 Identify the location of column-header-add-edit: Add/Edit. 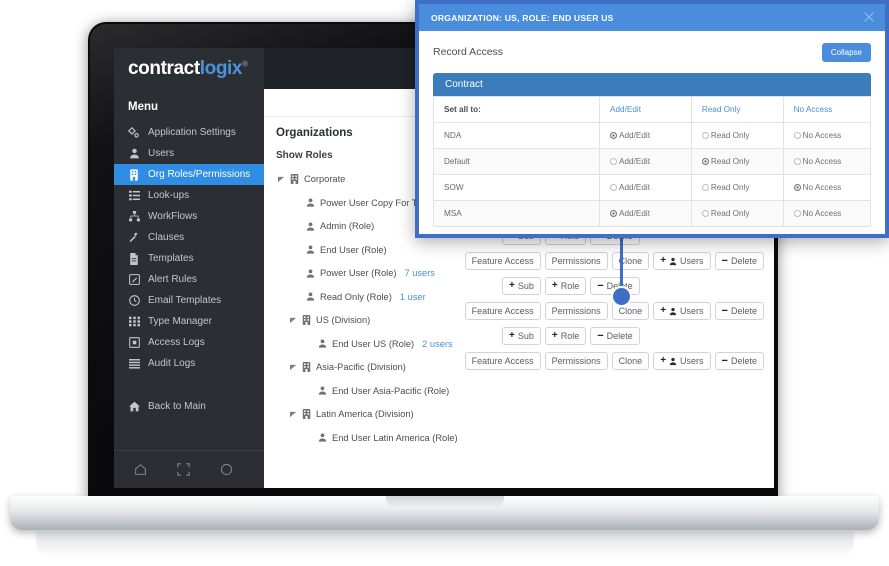
(645, 109).